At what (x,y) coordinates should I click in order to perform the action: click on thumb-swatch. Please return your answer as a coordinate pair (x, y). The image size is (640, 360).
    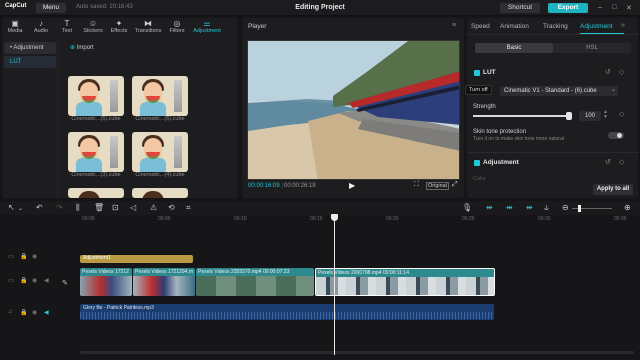
    Looking at the image, I should click on (178, 96).